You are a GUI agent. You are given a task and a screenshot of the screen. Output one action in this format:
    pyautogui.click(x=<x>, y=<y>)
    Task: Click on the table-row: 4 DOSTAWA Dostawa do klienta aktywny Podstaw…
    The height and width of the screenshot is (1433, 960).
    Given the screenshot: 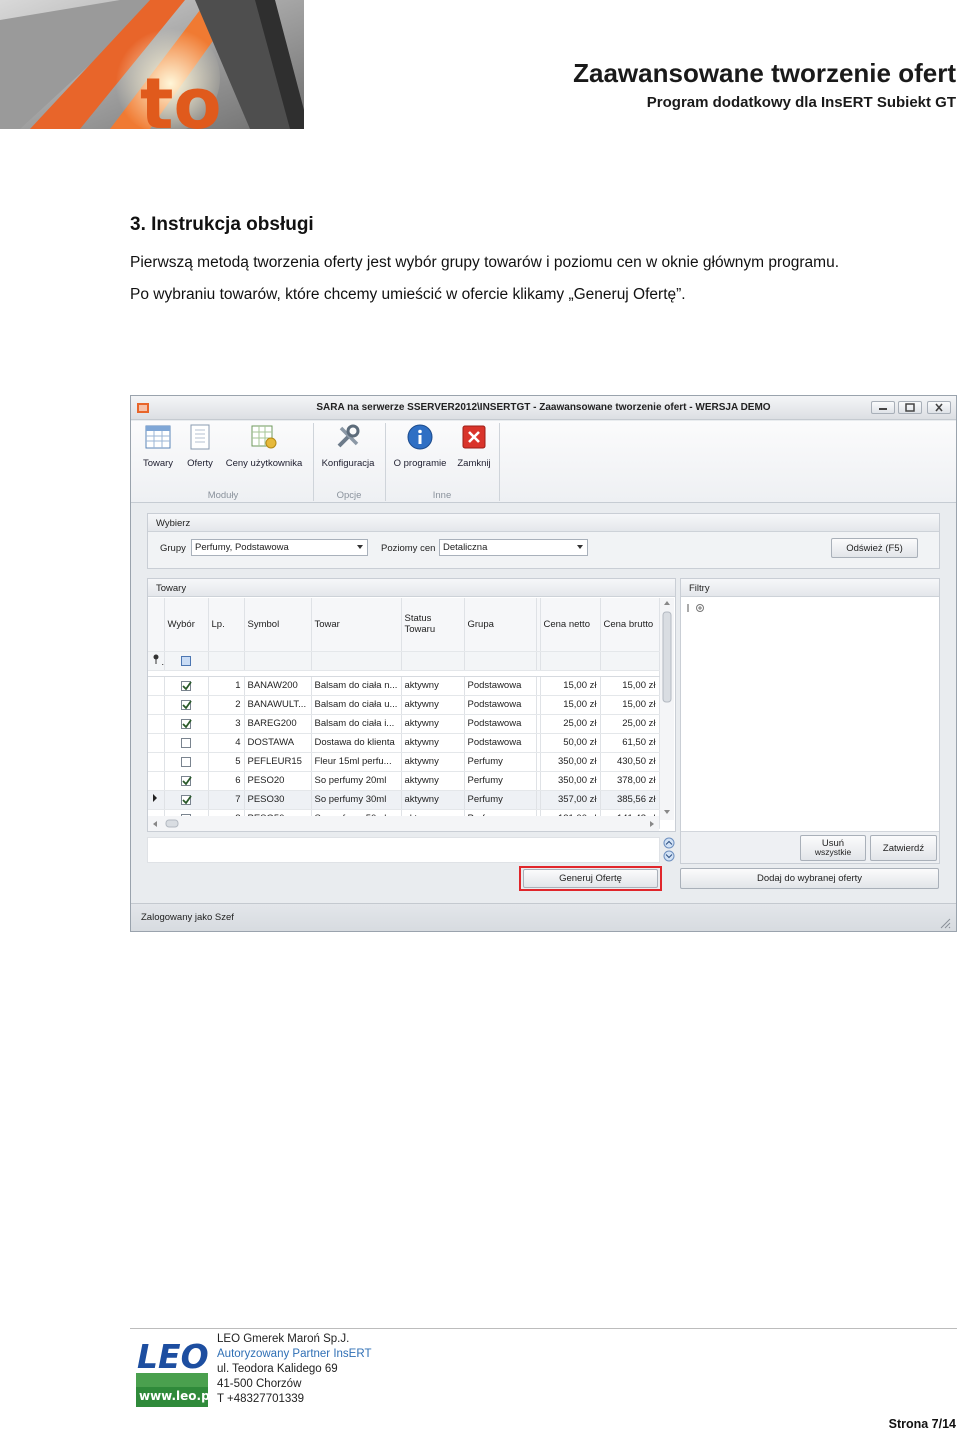 What is the action you would take?
    pyautogui.click(x=404, y=743)
    